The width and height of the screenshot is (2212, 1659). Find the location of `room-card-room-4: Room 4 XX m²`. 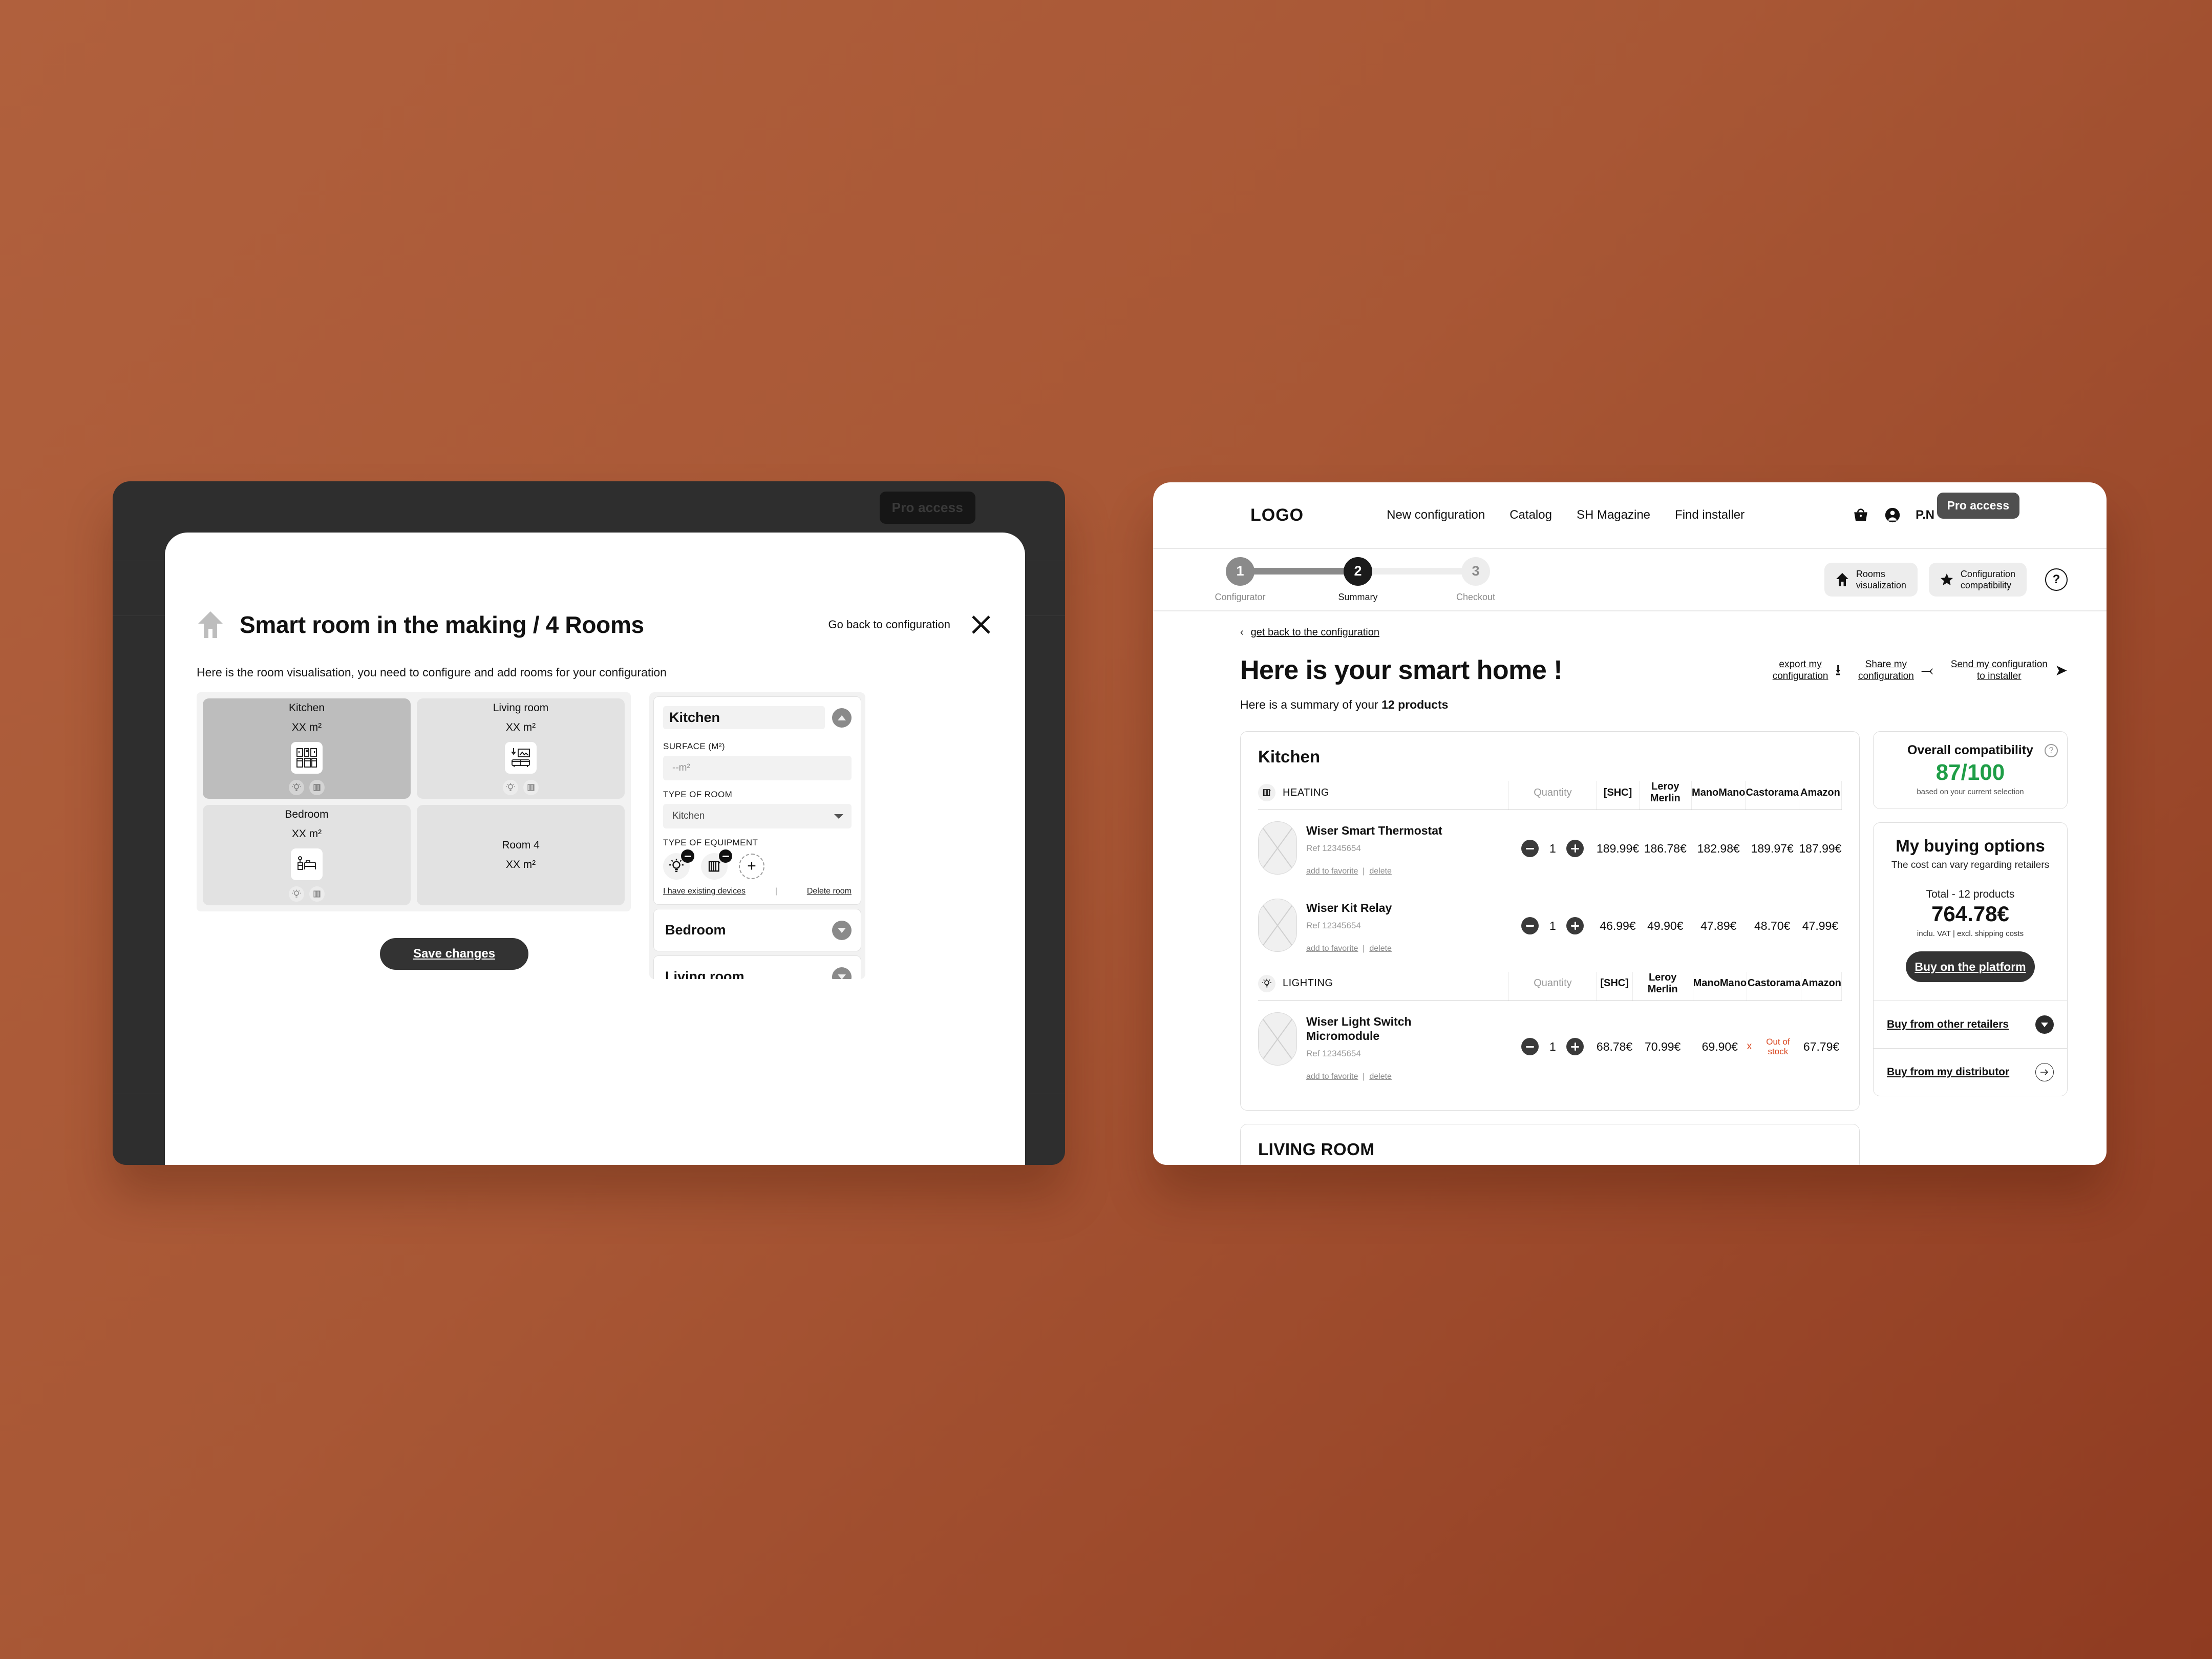

room-card-room-4: Room 4 XX m² is located at coordinates (521, 855).